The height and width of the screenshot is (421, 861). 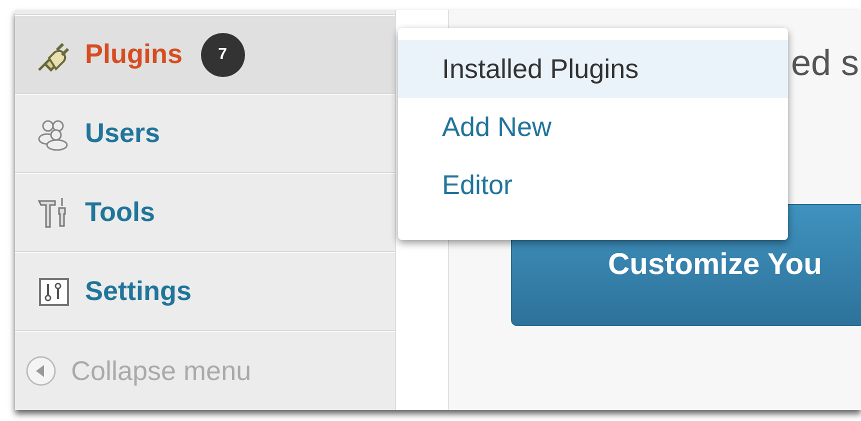 I want to click on sidebar-item: Users, so click(x=205, y=133).